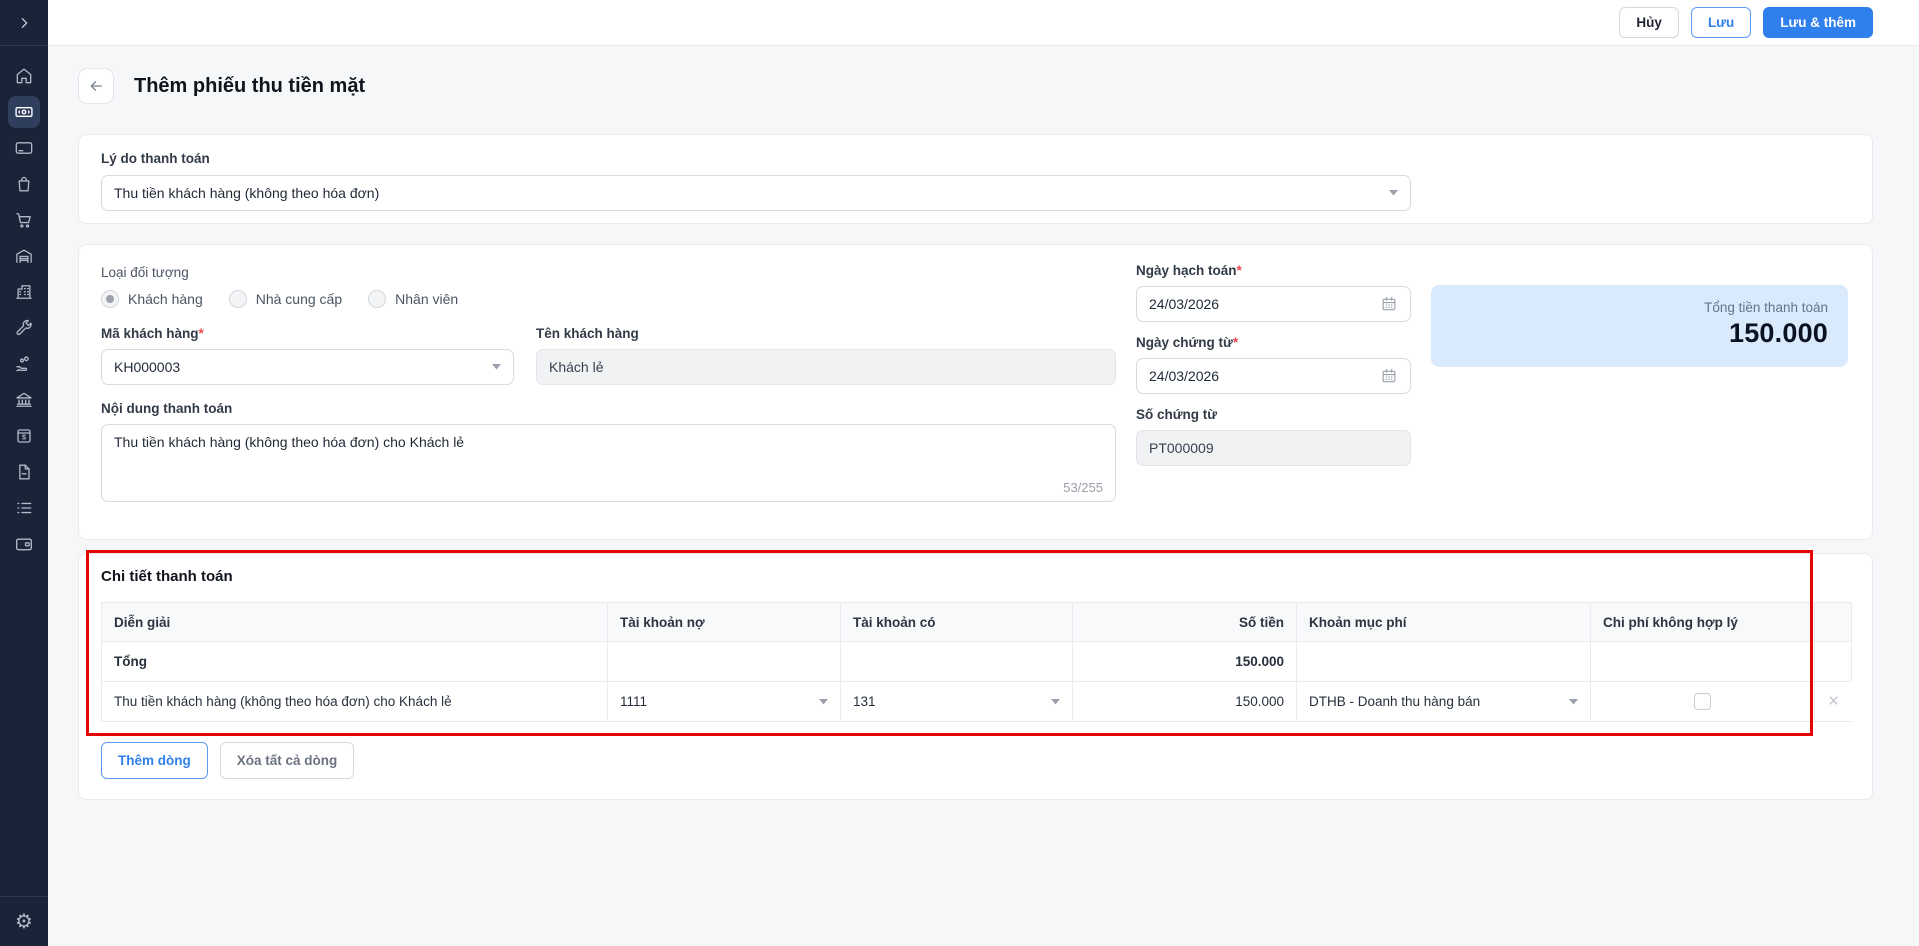 This screenshot has height=946, width=1919. I want to click on sidebar-item-wallet, so click(24, 544).